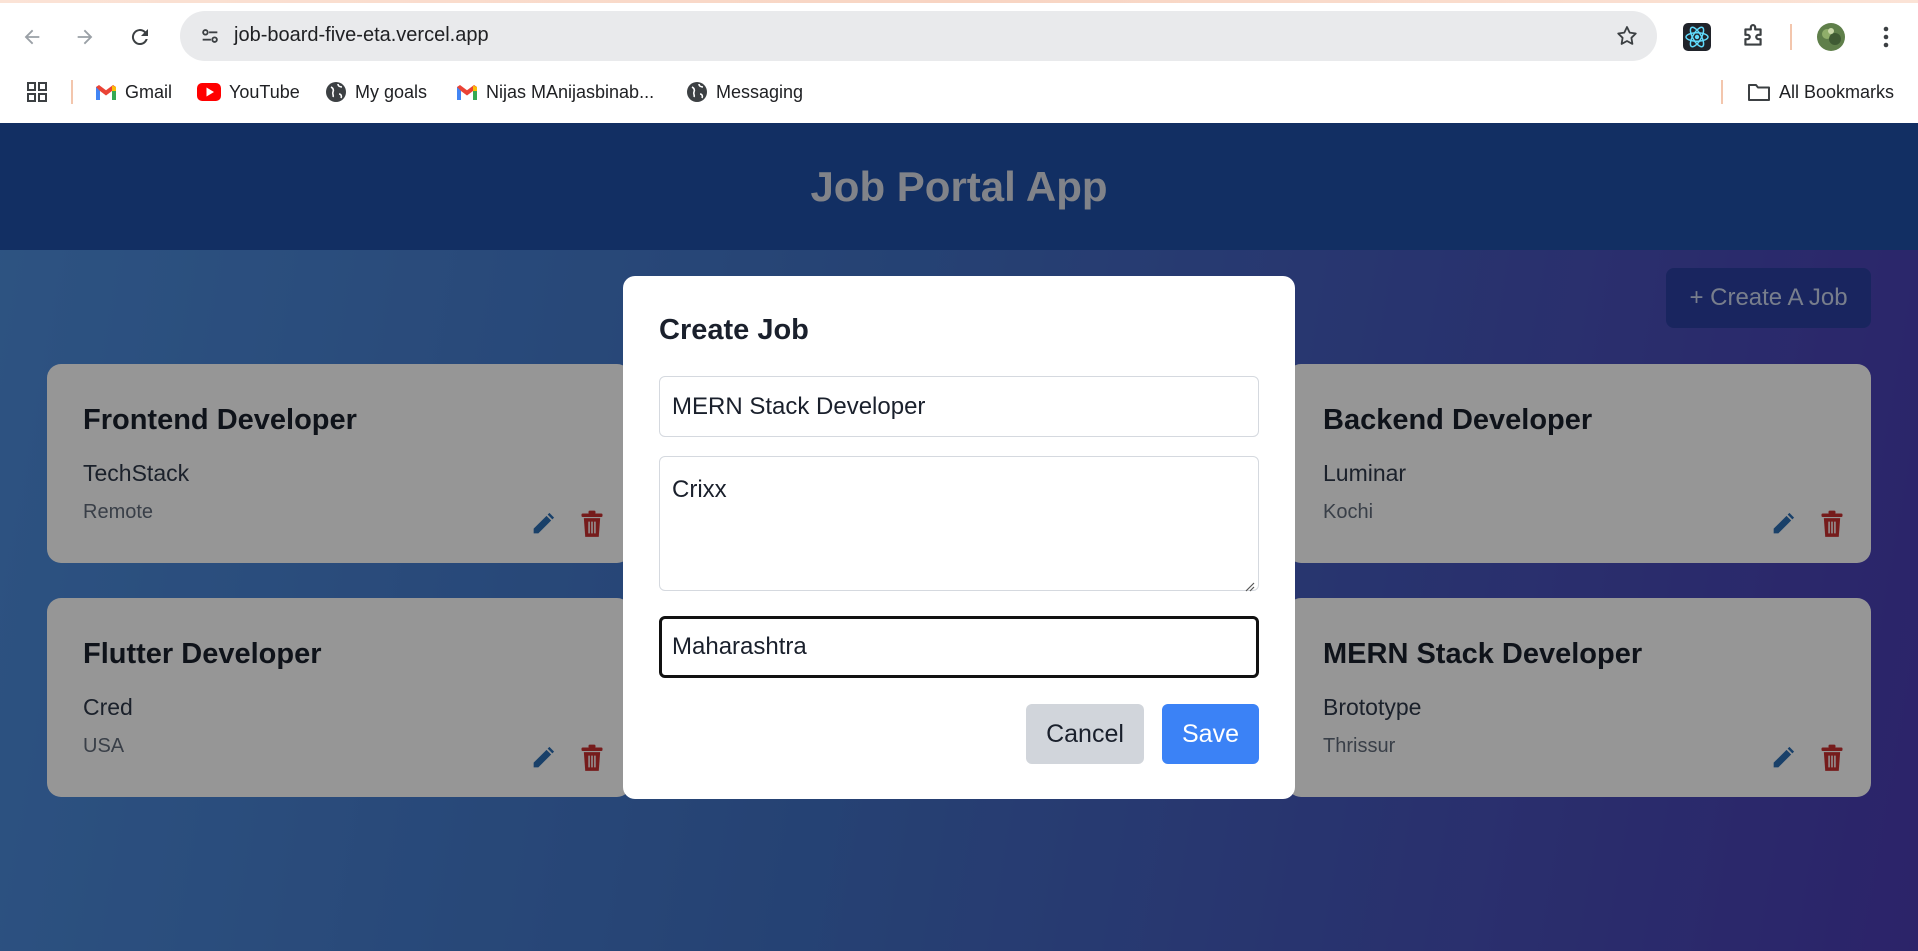 This screenshot has height=951, width=1918. What do you see at coordinates (959, 1) in the screenshot?
I see `tab-strip-accent` at bounding box center [959, 1].